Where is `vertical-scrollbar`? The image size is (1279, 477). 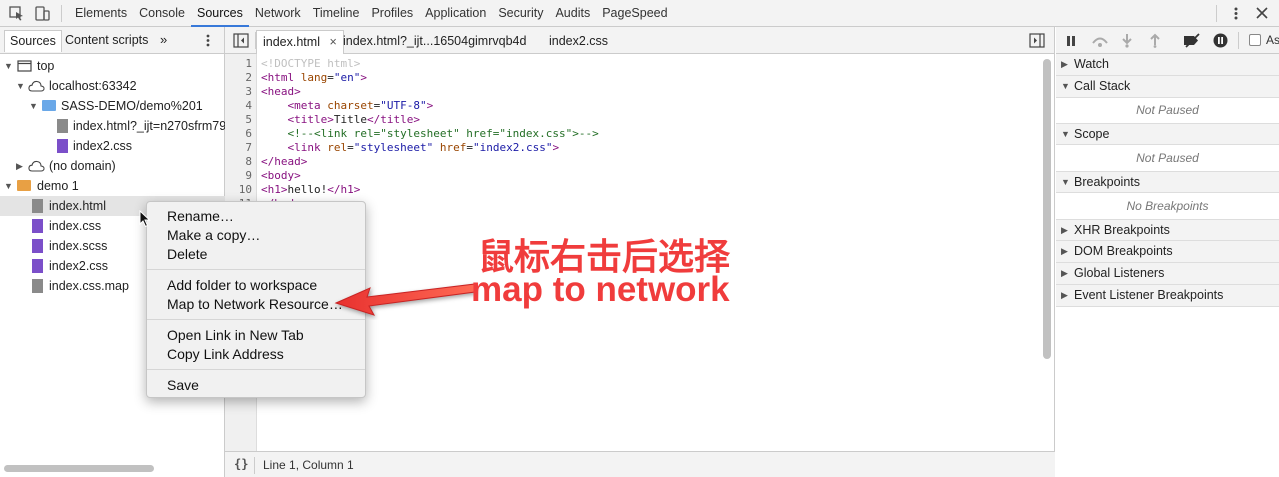 vertical-scrollbar is located at coordinates (1047, 209).